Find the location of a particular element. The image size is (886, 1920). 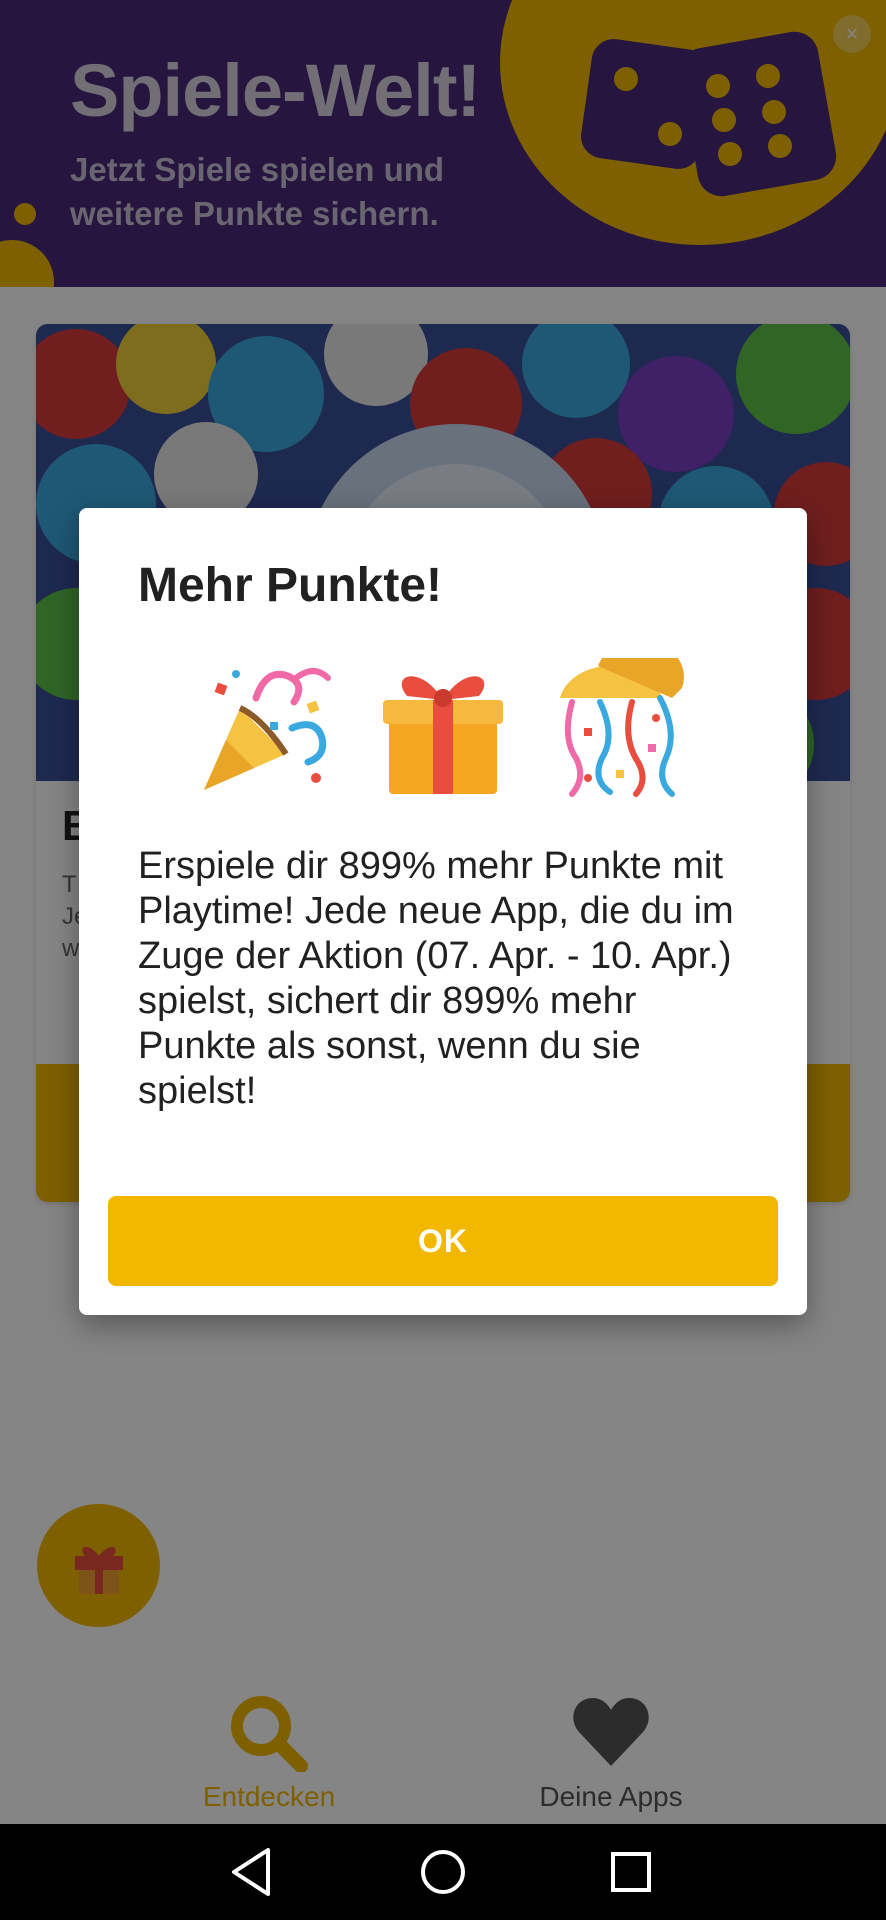

emoji-row is located at coordinates (443, 728).